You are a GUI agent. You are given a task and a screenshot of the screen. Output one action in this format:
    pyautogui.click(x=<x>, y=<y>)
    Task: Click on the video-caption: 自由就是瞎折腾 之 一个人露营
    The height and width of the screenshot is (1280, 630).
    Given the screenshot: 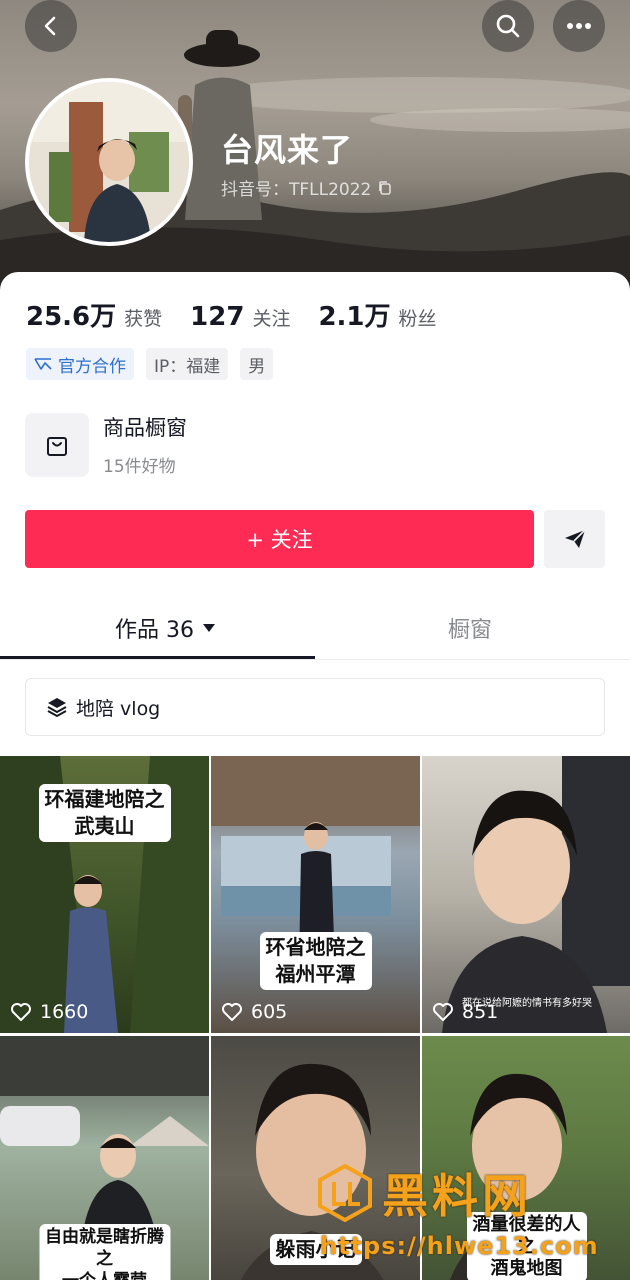 What is the action you would take?
    pyautogui.click(x=104, y=1252)
    